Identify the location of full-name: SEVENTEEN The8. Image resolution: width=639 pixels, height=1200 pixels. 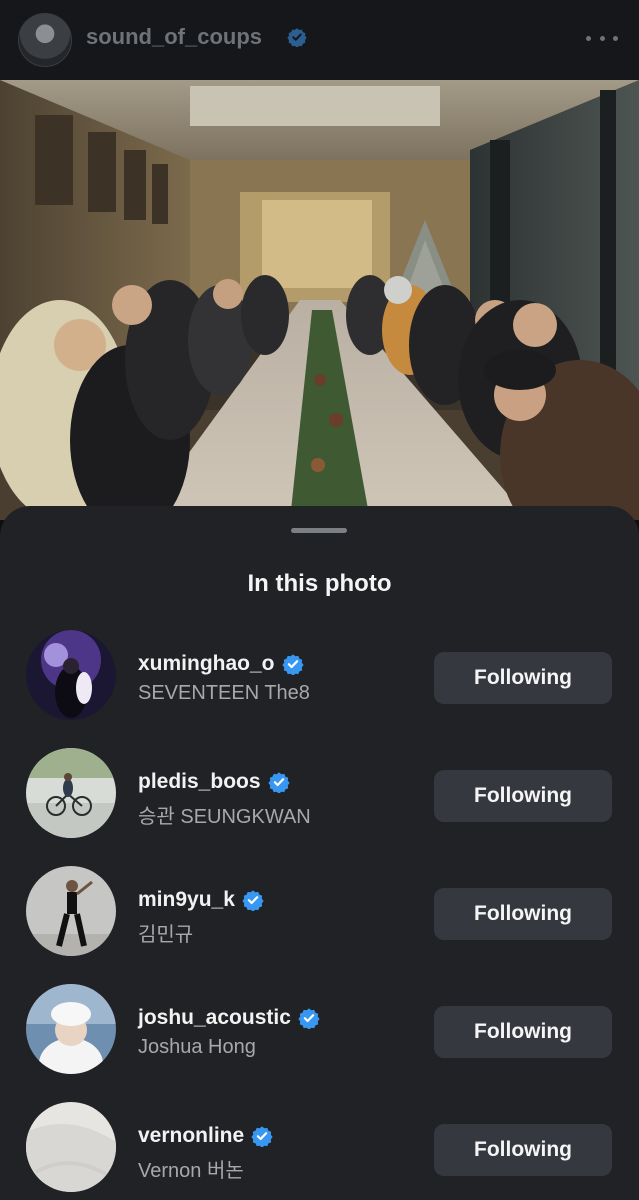
(224, 693).